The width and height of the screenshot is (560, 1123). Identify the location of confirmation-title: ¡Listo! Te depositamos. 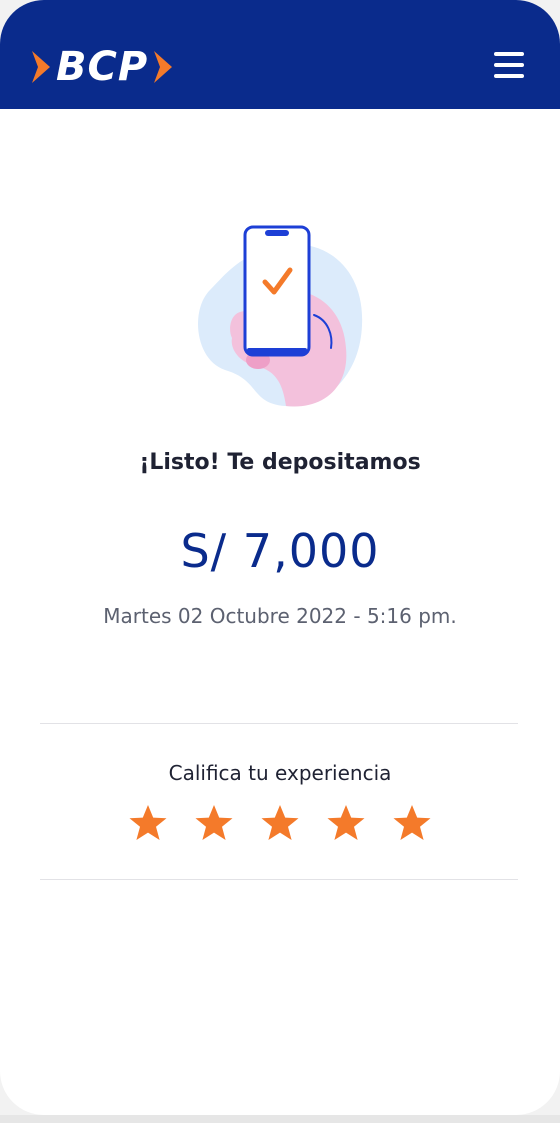
(280, 462).